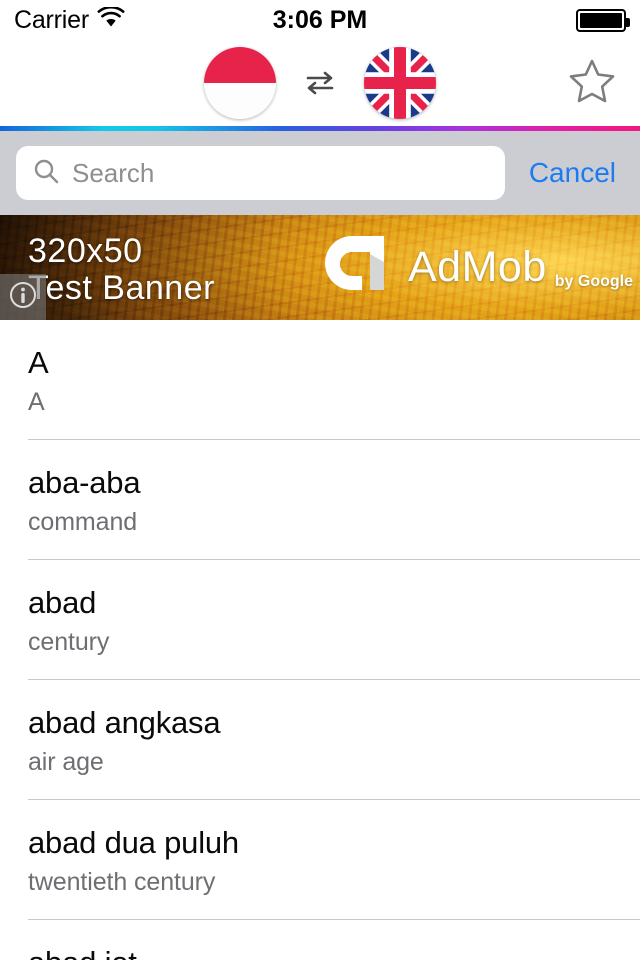 This screenshot has width=640, height=960. I want to click on star-outline-icon, so click(592, 83).